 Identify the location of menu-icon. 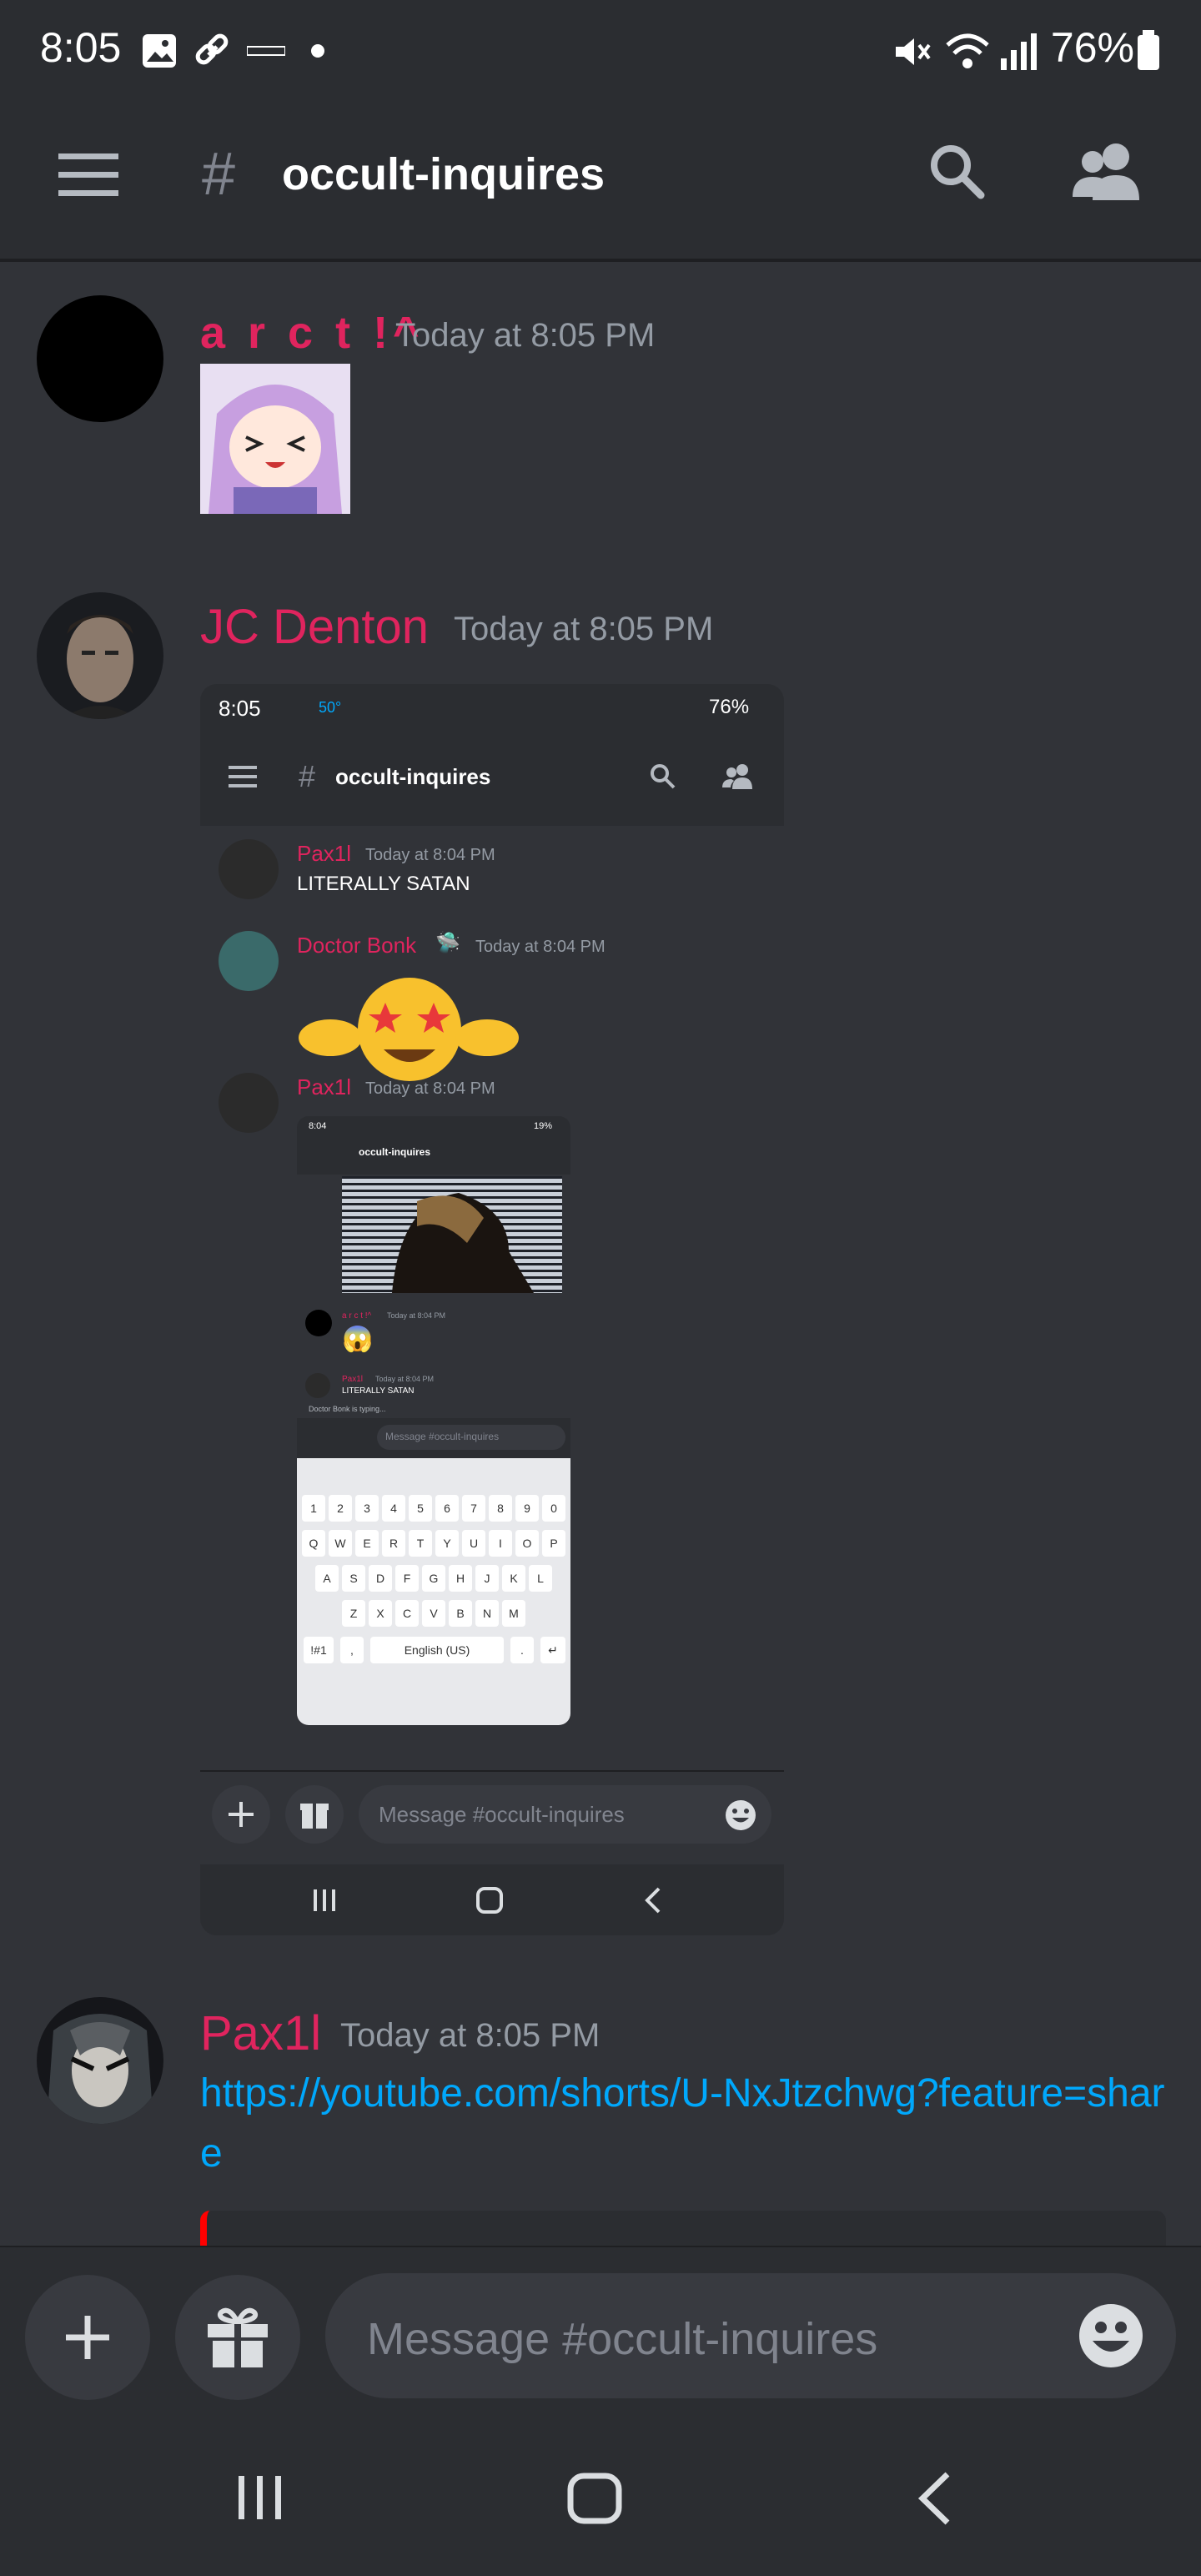
(88, 175).